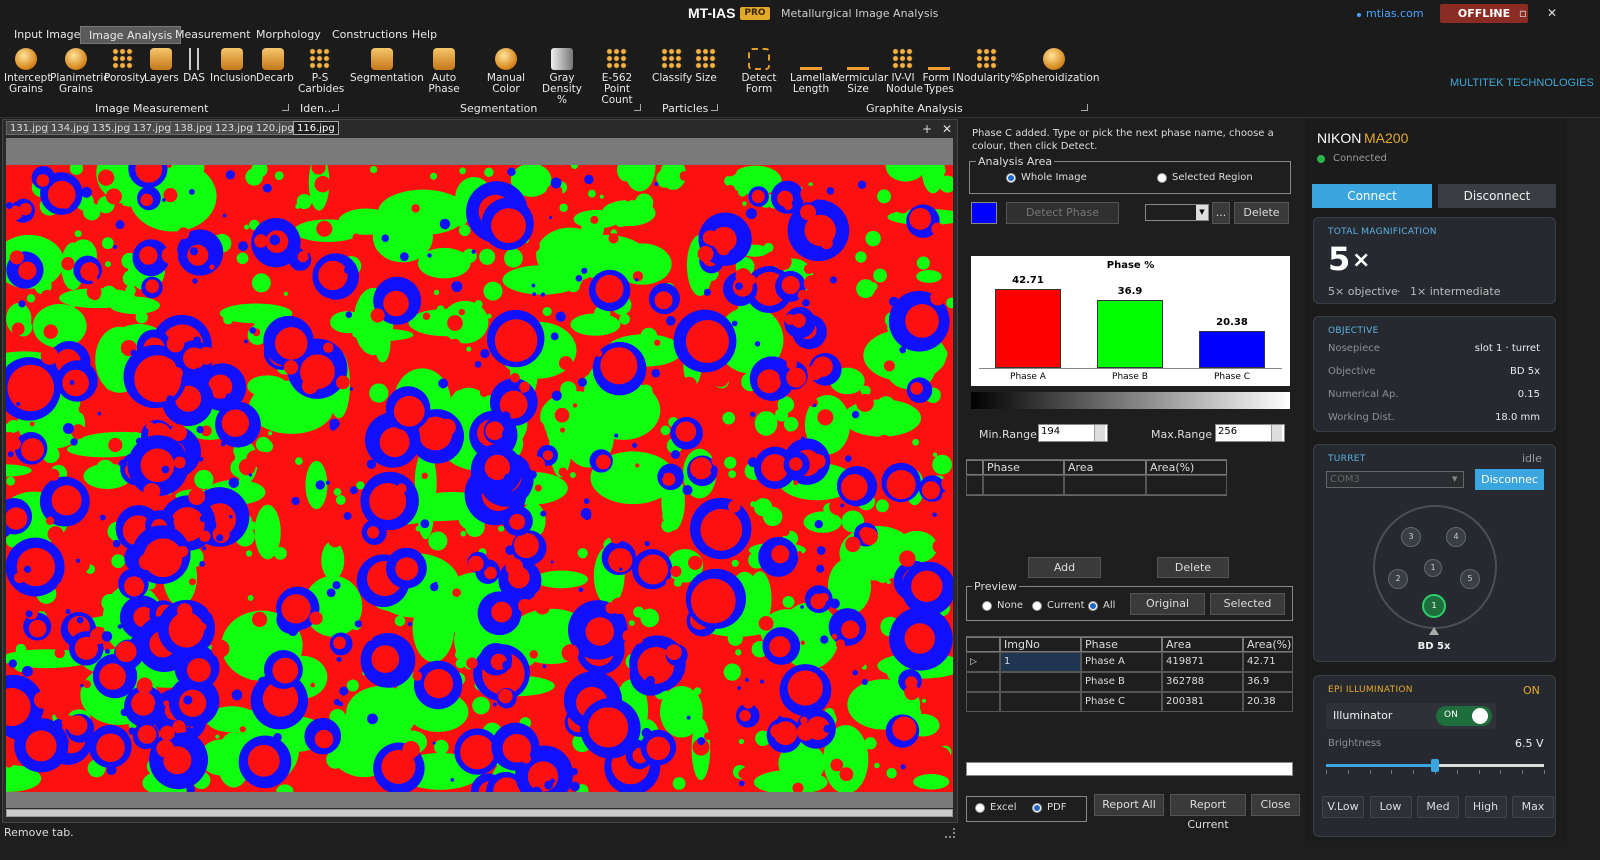 Image resolution: width=1600 pixels, height=860 pixels. I want to click on brightness-level-button: High, so click(1485, 807).